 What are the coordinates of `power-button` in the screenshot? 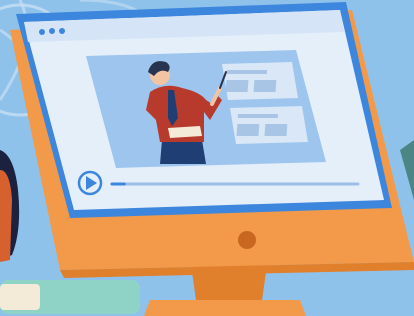 It's located at (247, 240).